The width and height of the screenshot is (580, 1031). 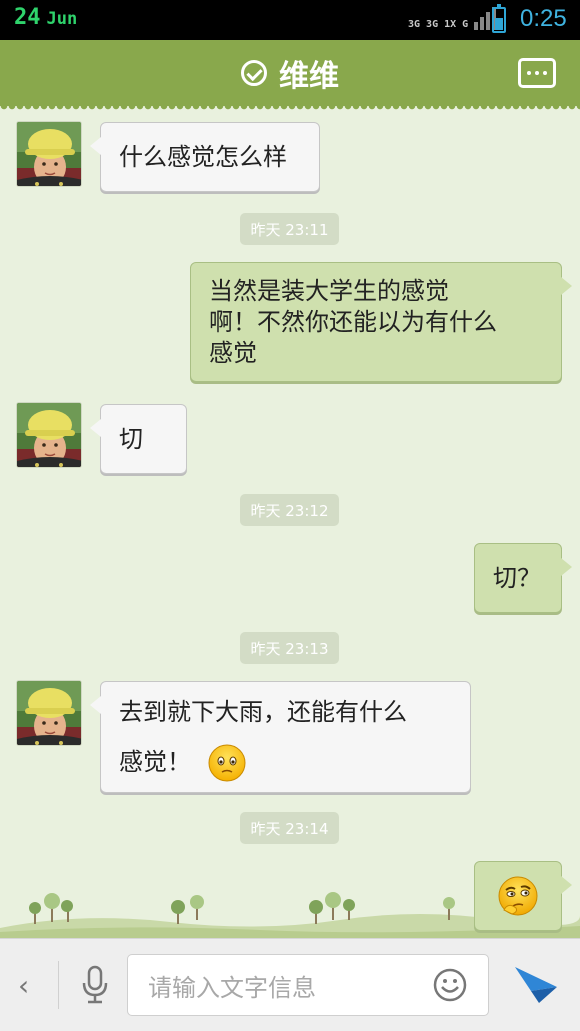 I want to click on message-line: 感觉, so click(x=233, y=352).